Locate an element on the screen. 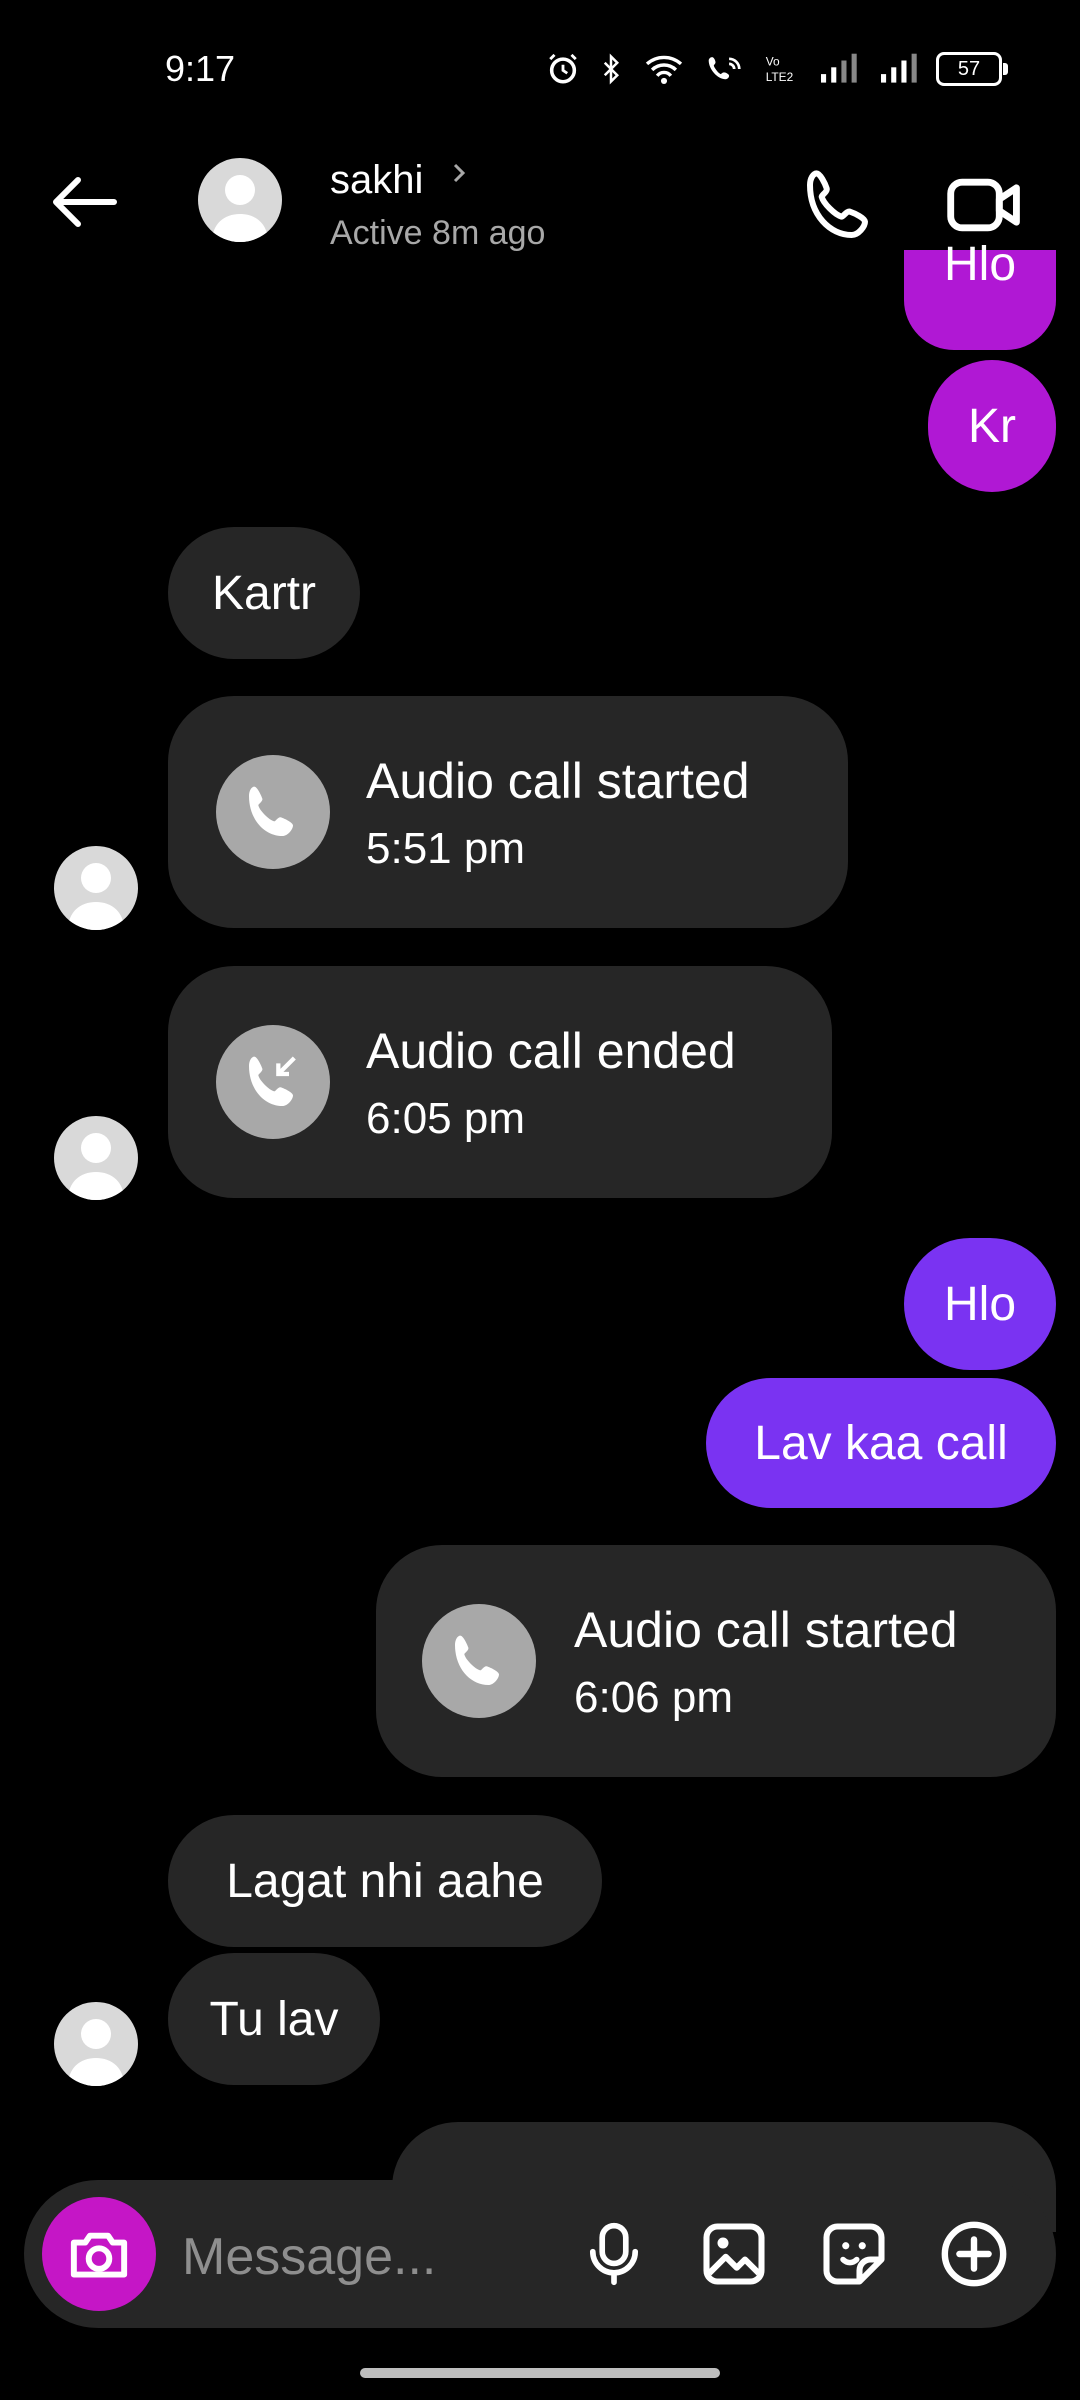 This screenshot has width=1080, height=2400. call-time: 6:05 pm is located at coordinates (445, 1118).